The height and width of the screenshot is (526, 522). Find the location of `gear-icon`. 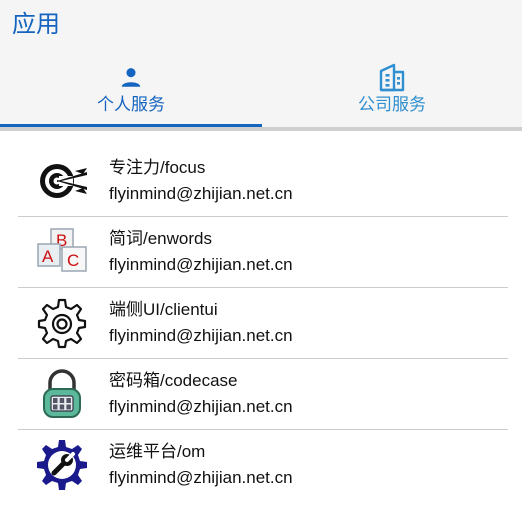

gear-icon is located at coordinates (62, 323).